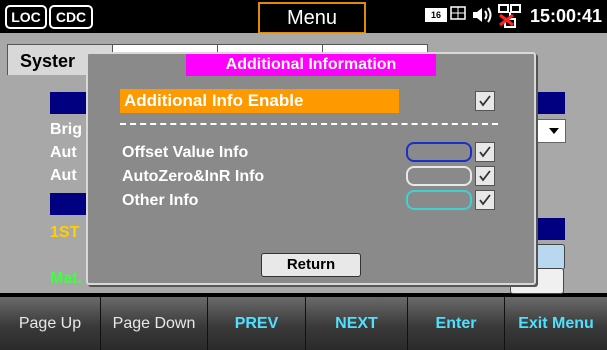 This screenshot has width=607, height=350. I want to click on autozero-info-label: AutoZero&InR Info, so click(193, 176).